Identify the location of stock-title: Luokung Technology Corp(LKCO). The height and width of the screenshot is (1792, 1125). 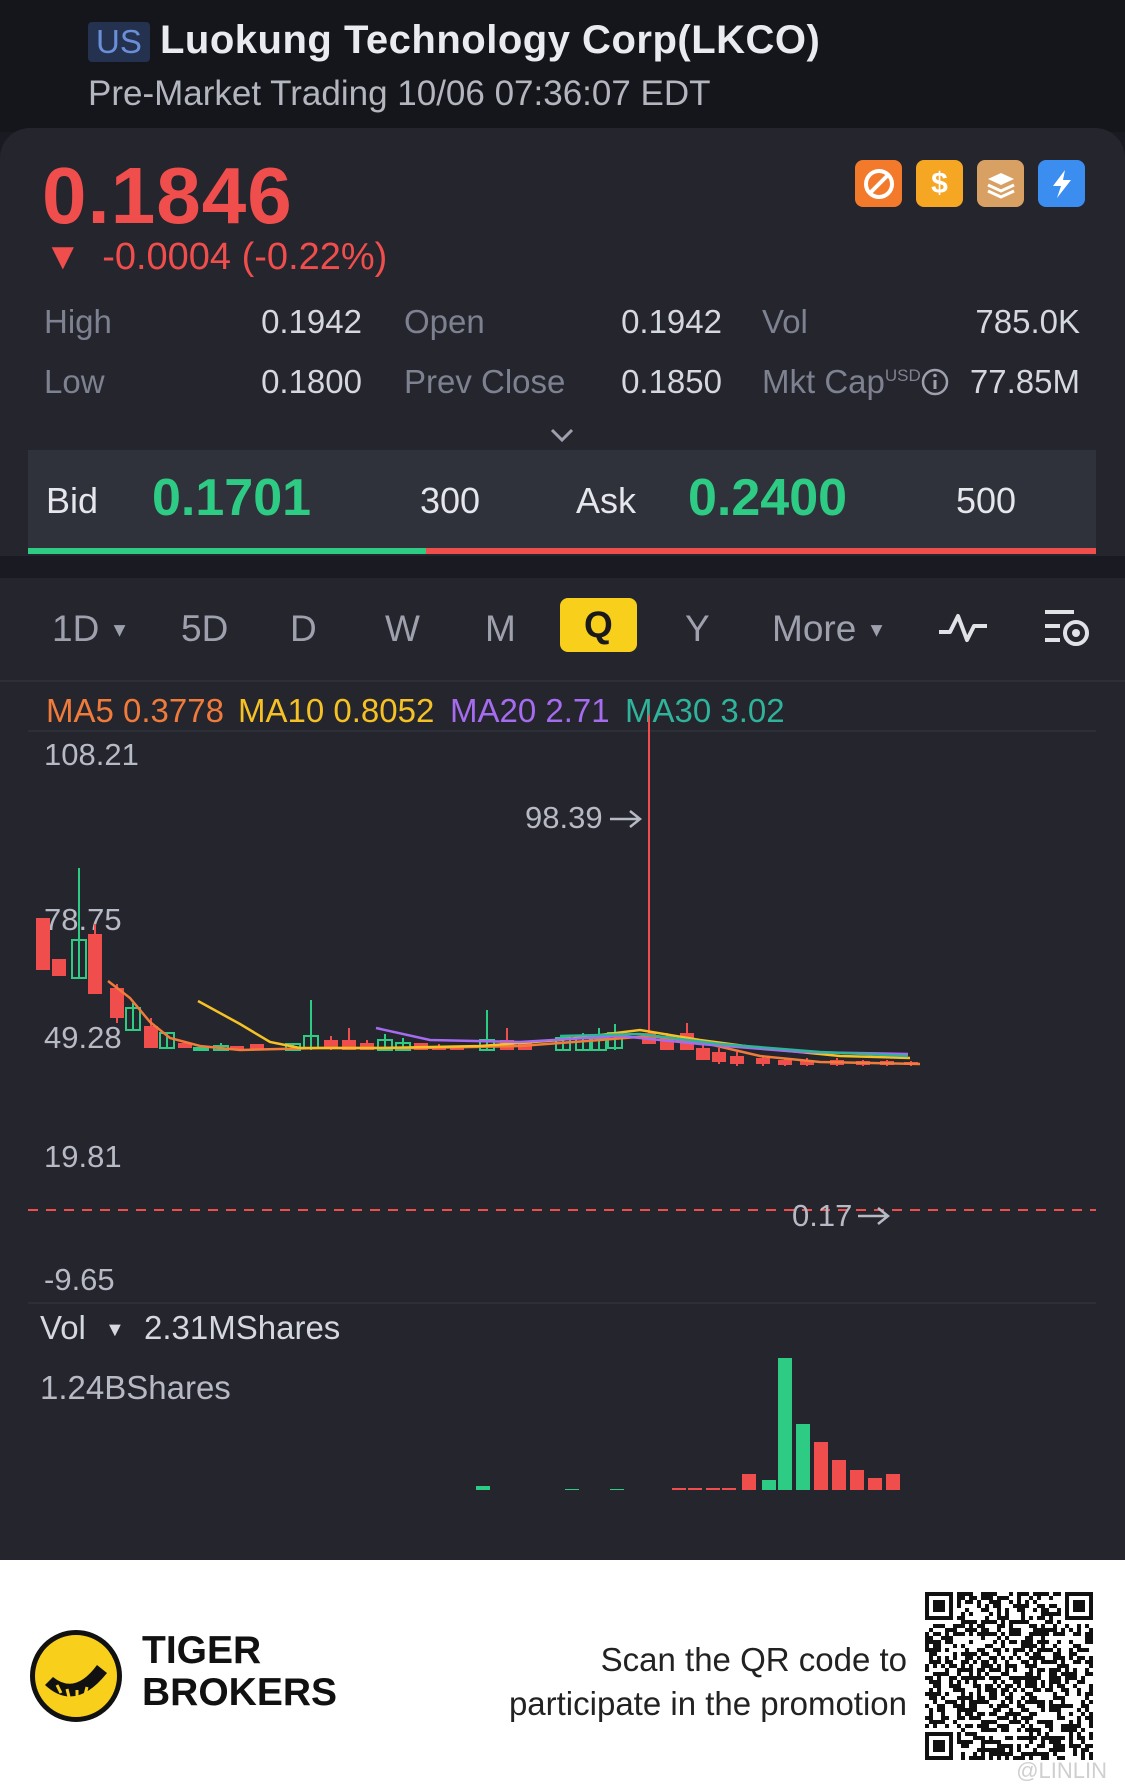
(490, 40).